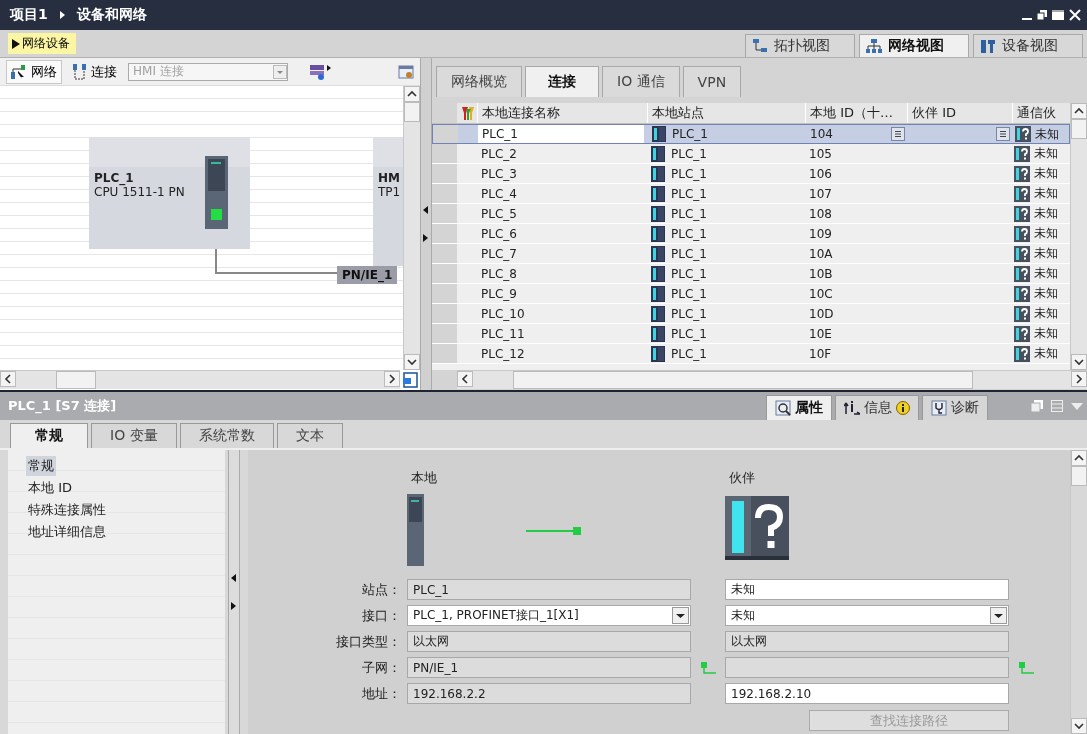 The width and height of the screenshot is (1087, 734). What do you see at coordinates (49, 435) in the screenshot?
I see `tab: 常规` at bounding box center [49, 435].